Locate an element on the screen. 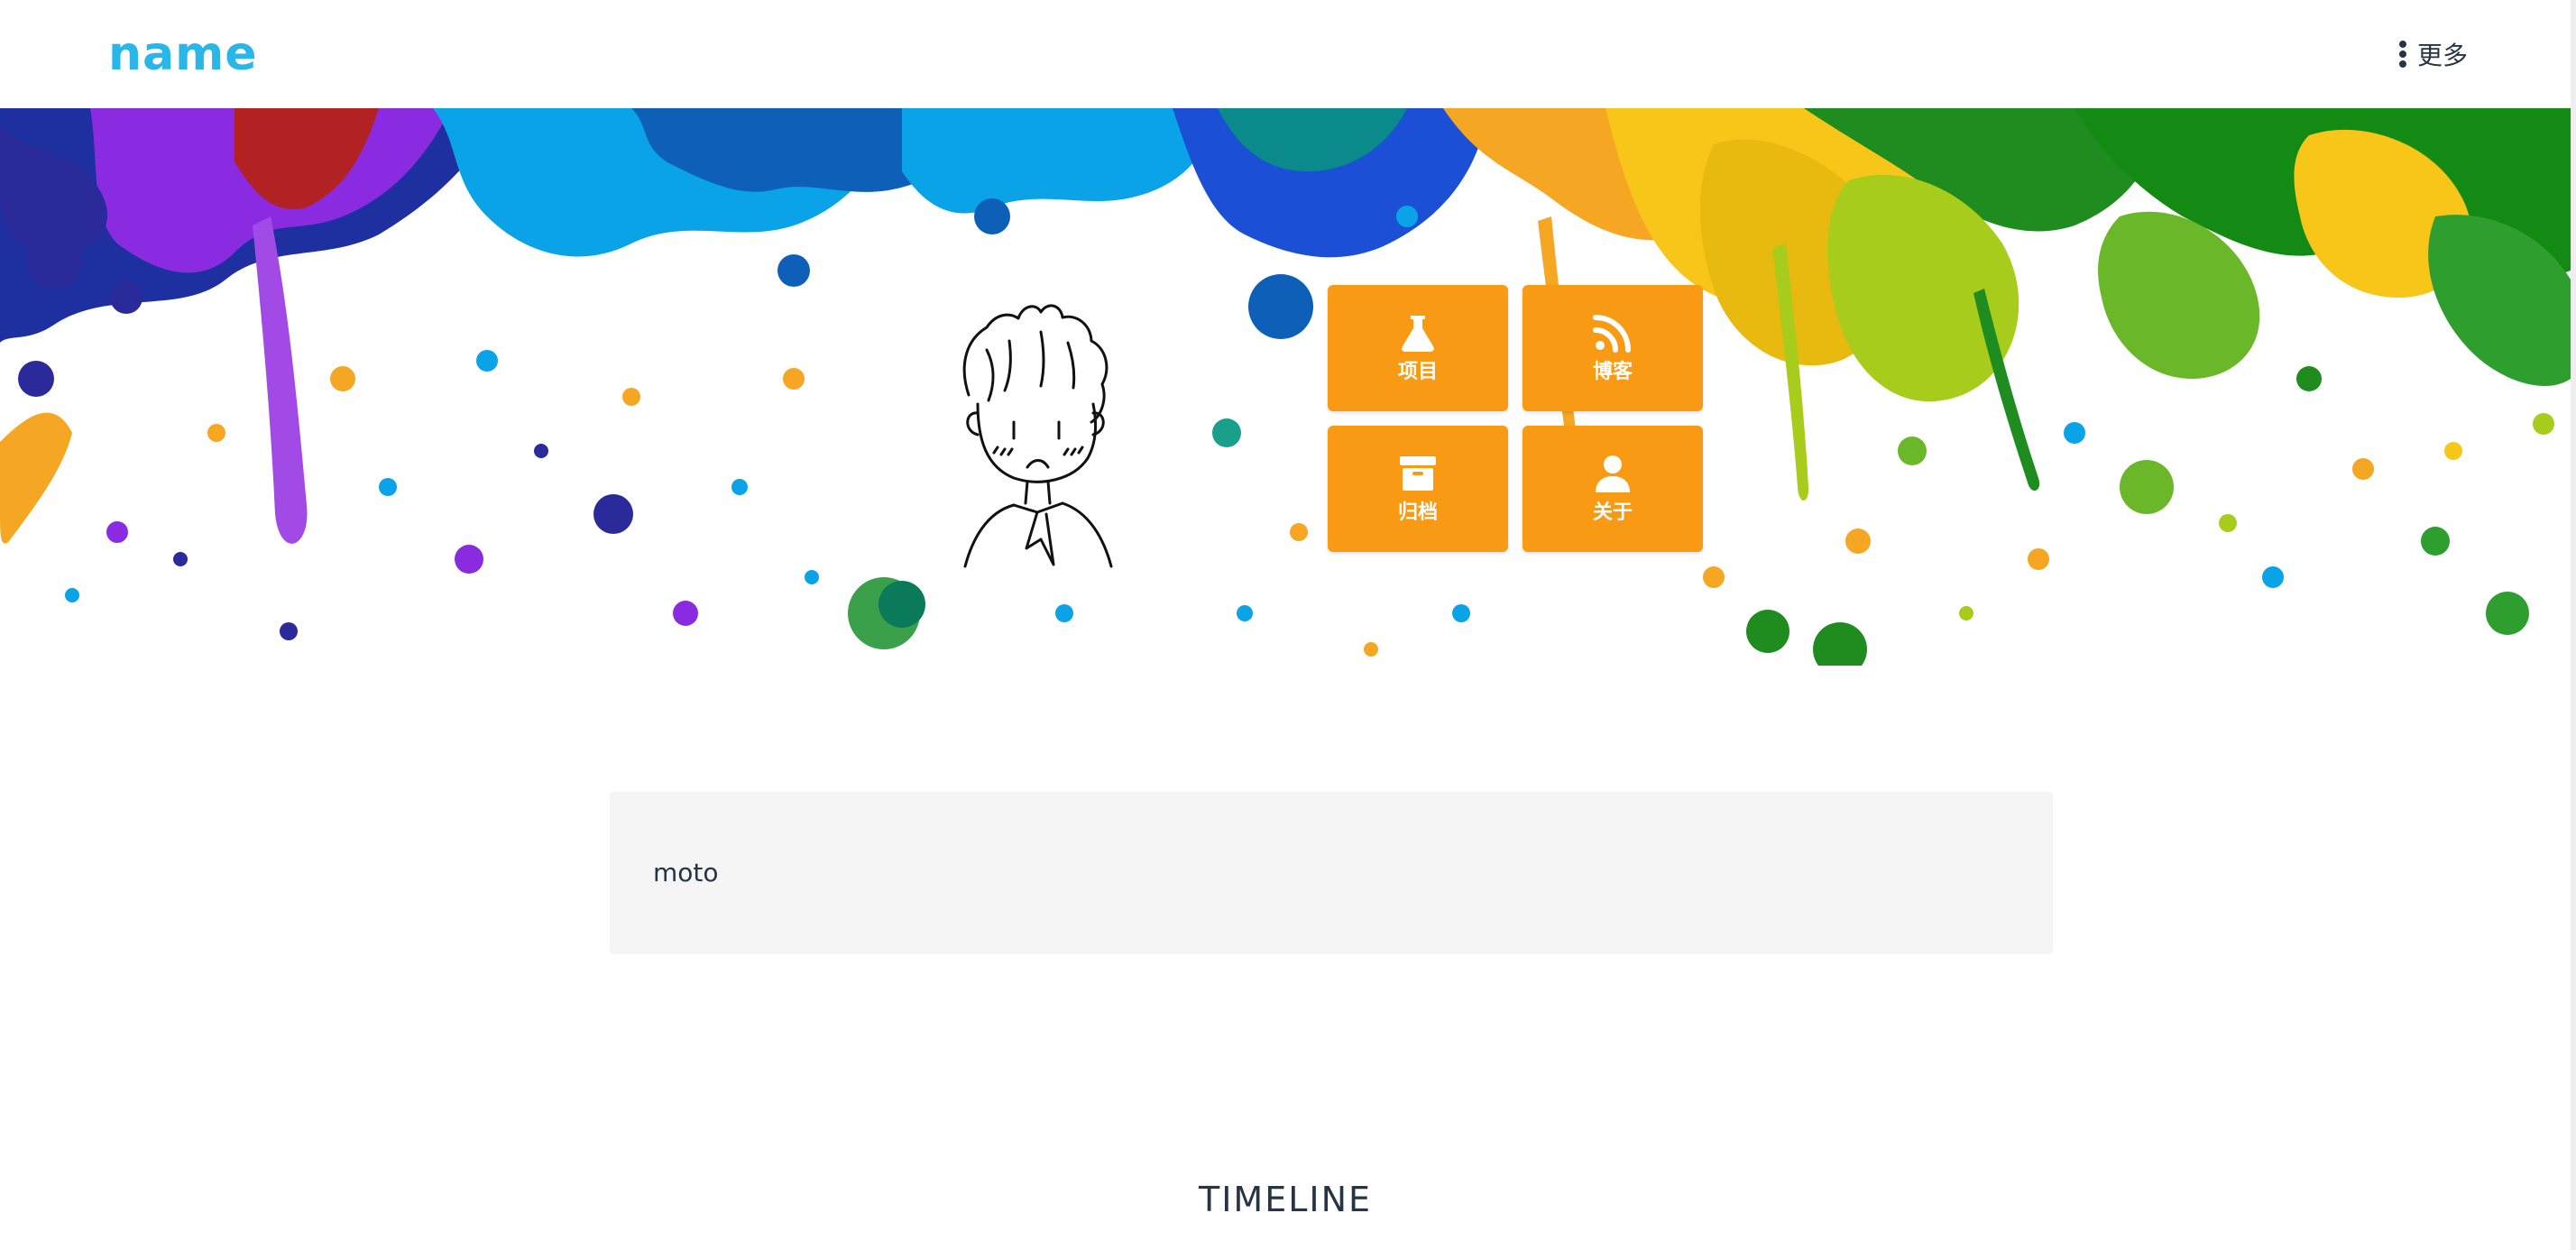  tile-archive: 归档 is located at coordinates (1418, 489).